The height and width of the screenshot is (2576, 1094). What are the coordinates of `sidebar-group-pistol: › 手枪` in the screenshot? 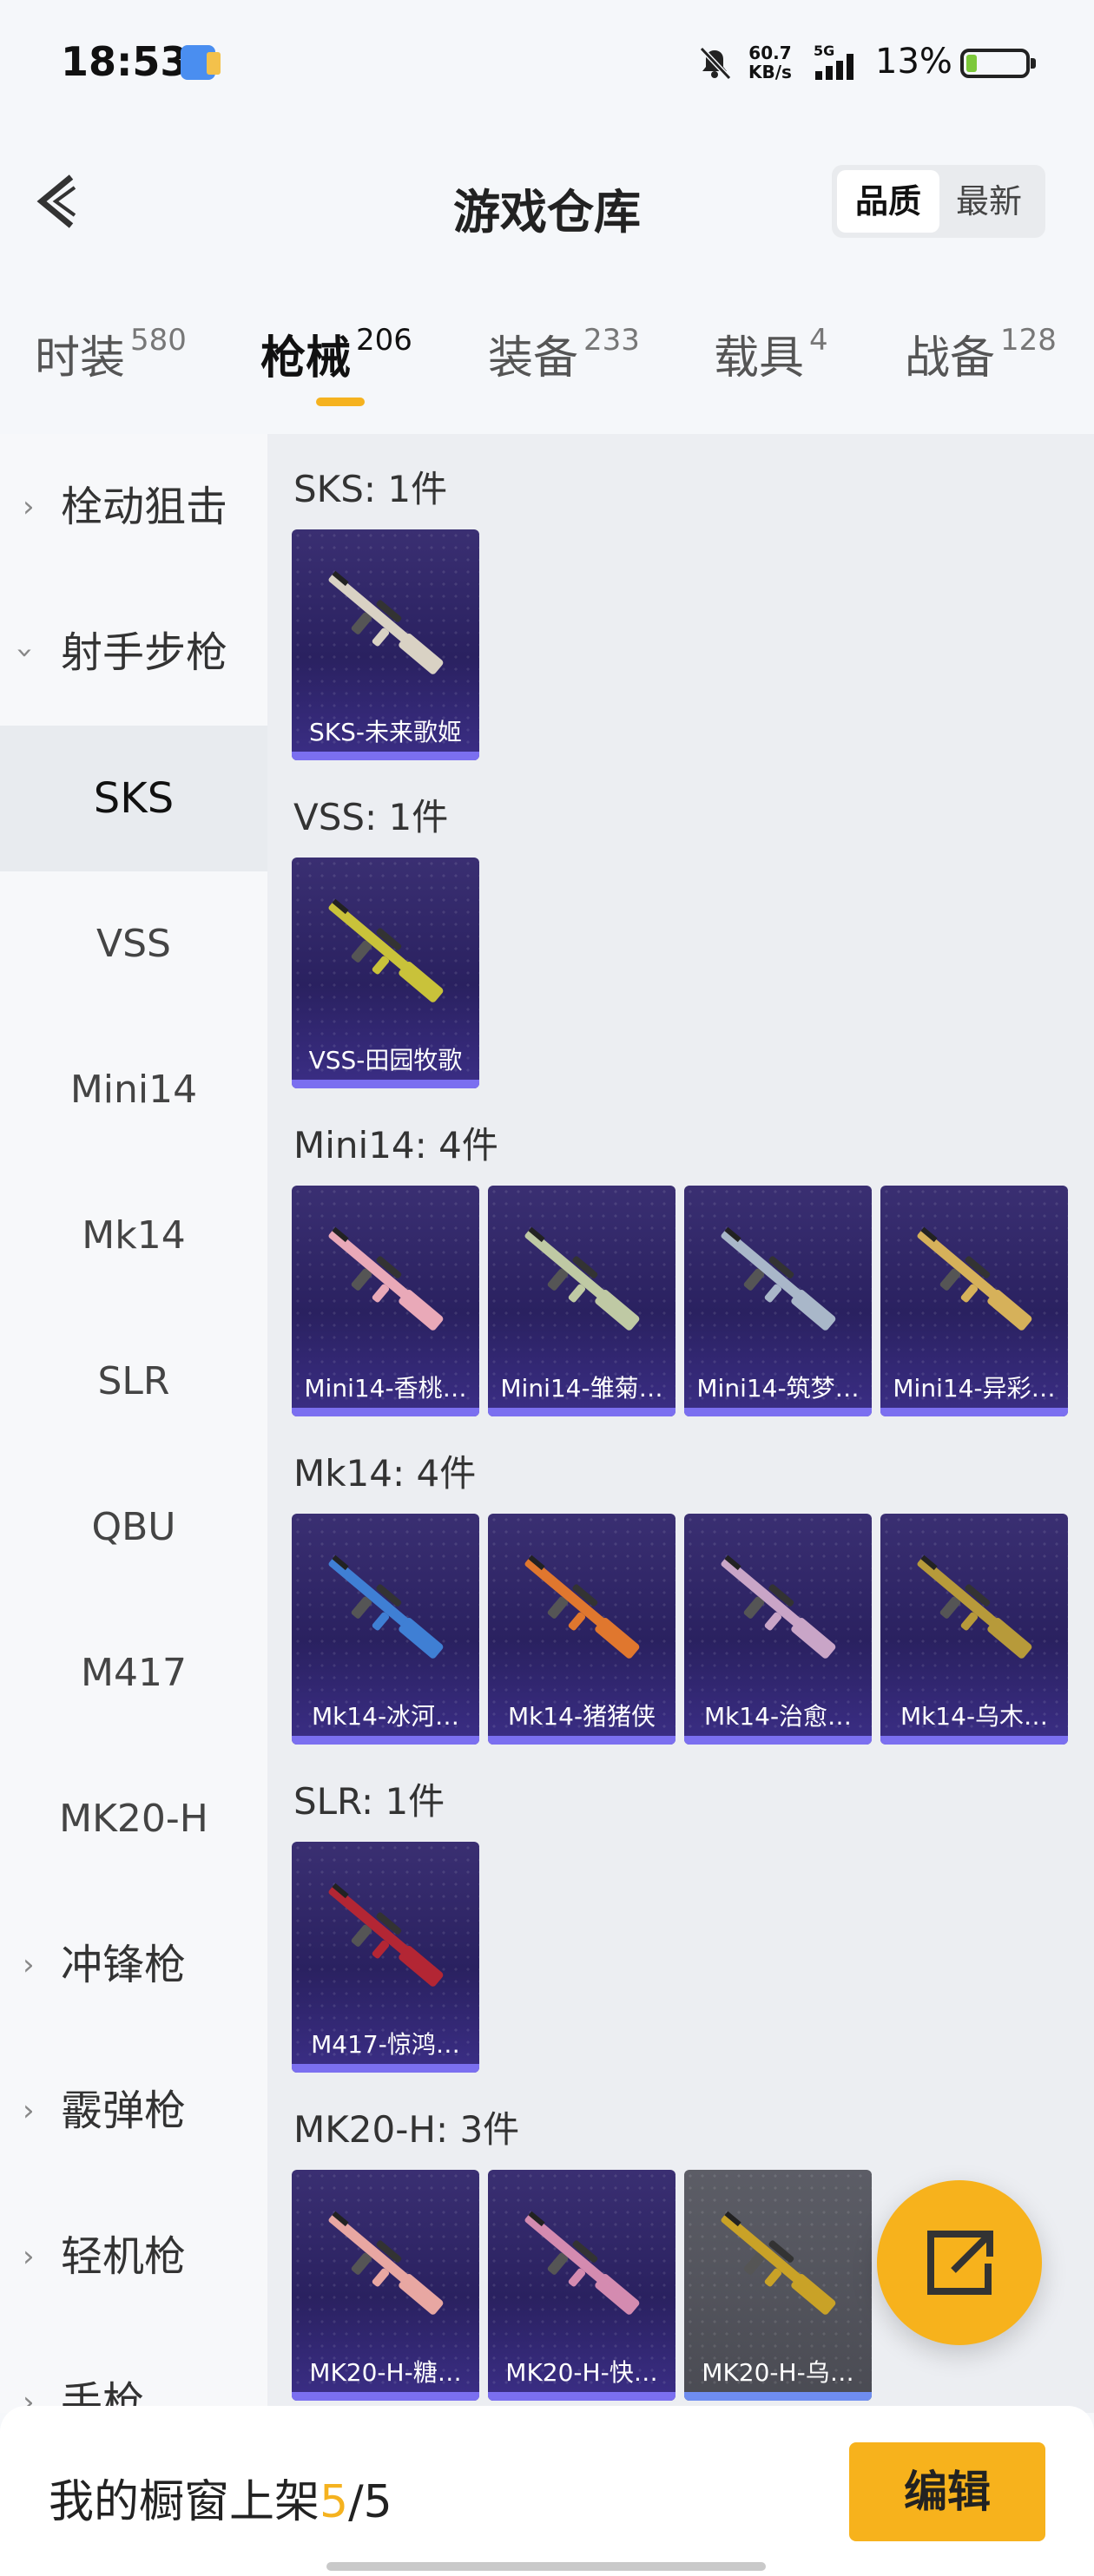 It's located at (133, 2371).